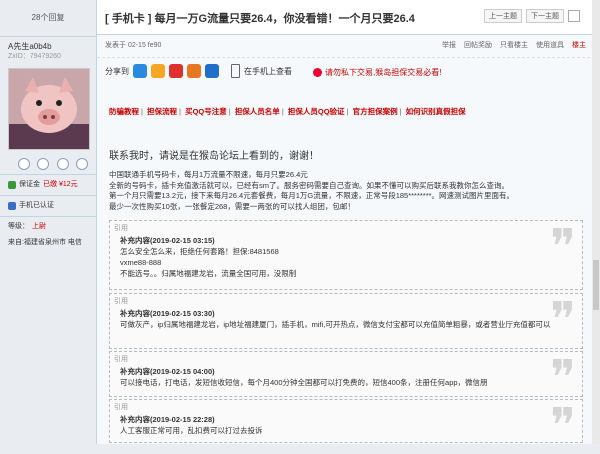  Describe the element at coordinates (176, 71) in the screenshot. I see `weibo-icon` at that location.